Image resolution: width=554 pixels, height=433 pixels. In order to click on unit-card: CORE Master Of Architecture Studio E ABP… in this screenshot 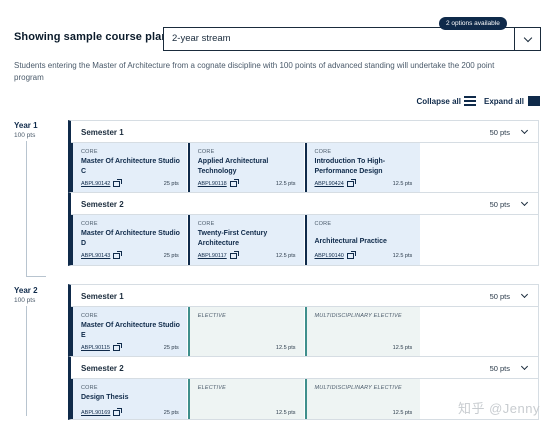, I will do `click(129, 332)`.